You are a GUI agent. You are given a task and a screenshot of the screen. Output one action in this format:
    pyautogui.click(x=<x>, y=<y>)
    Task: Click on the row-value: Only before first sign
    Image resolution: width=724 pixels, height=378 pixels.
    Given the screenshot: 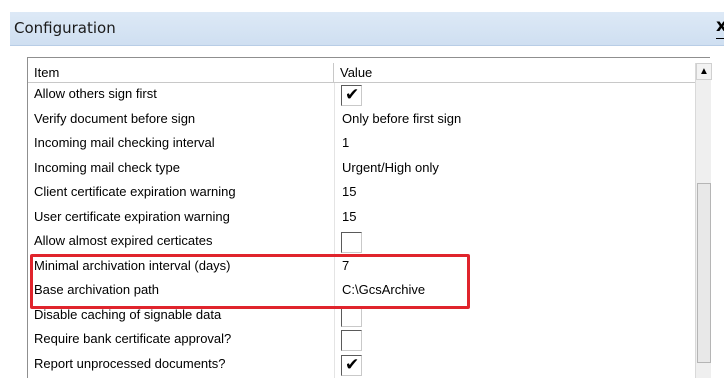 What is the action you would take?
    pyautogui.click(x=517, y=120)
    